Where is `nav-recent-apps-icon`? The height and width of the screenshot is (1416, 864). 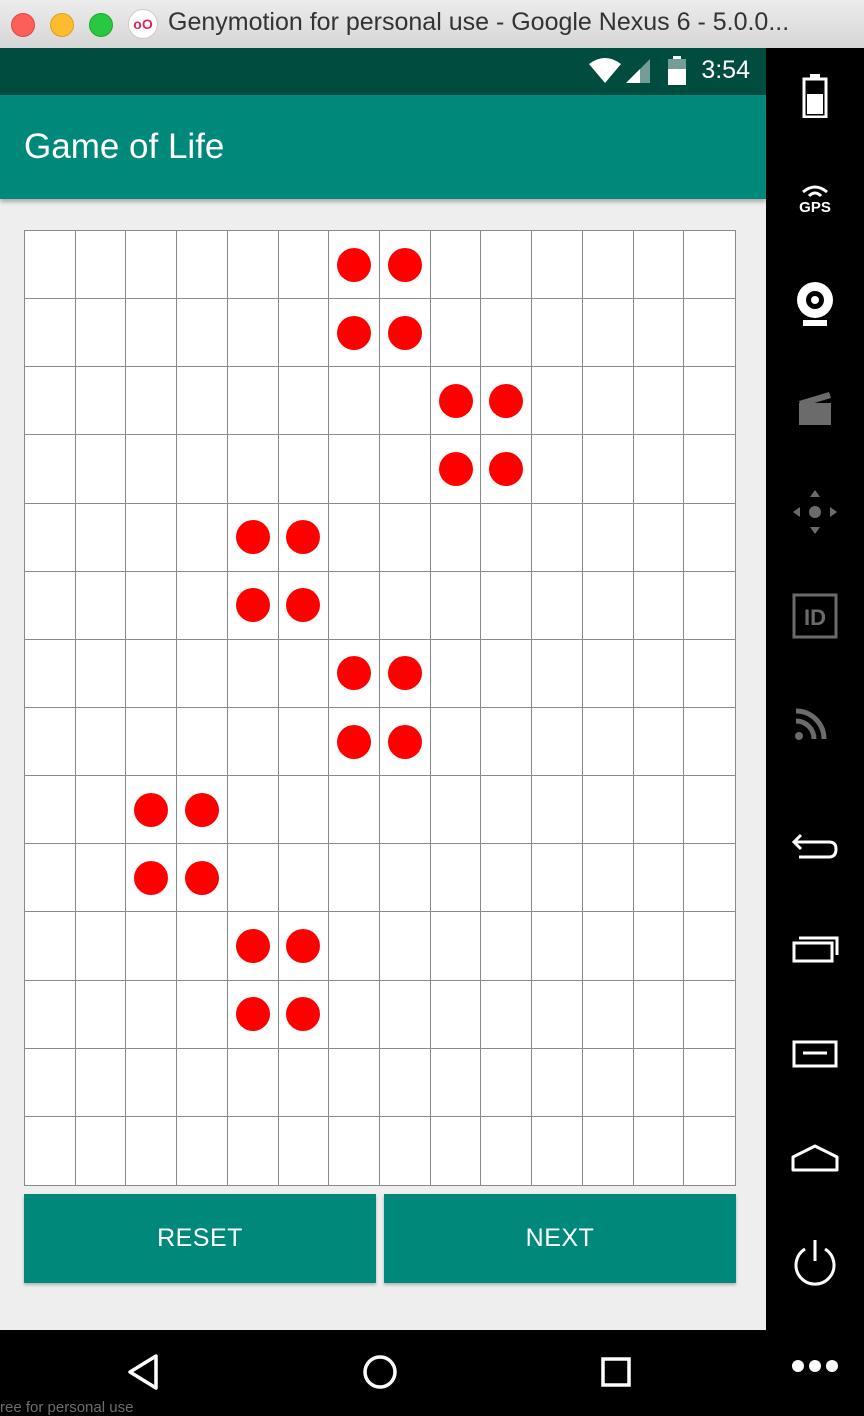
nav-recent-apps-icon is located at coordinates (616, 1372).